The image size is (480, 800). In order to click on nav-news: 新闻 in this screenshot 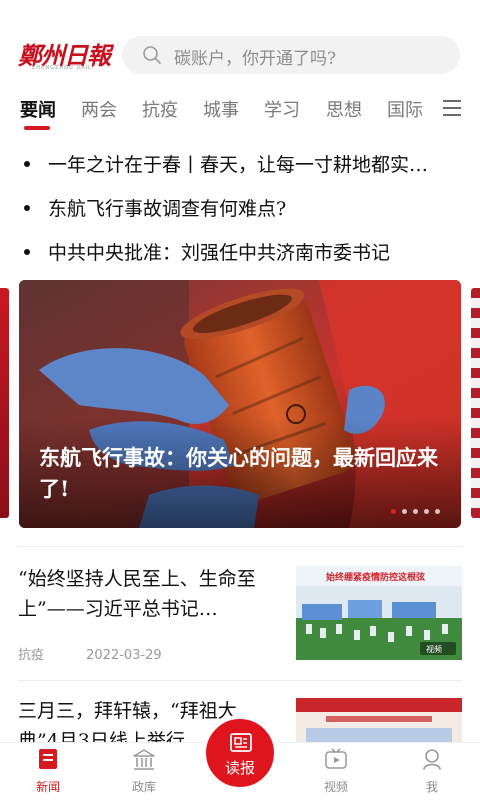, I will do `click(48, 772)`.